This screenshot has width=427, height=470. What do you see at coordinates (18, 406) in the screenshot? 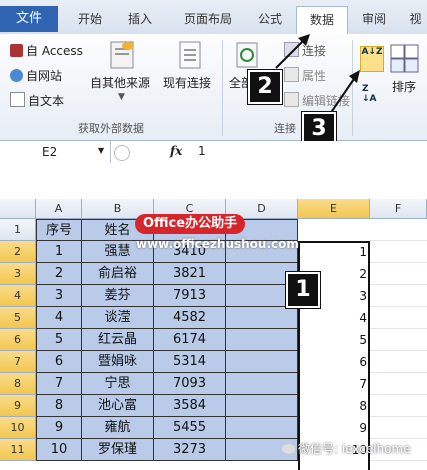
I see `row-header: 9` at bounding box center [18, 406].